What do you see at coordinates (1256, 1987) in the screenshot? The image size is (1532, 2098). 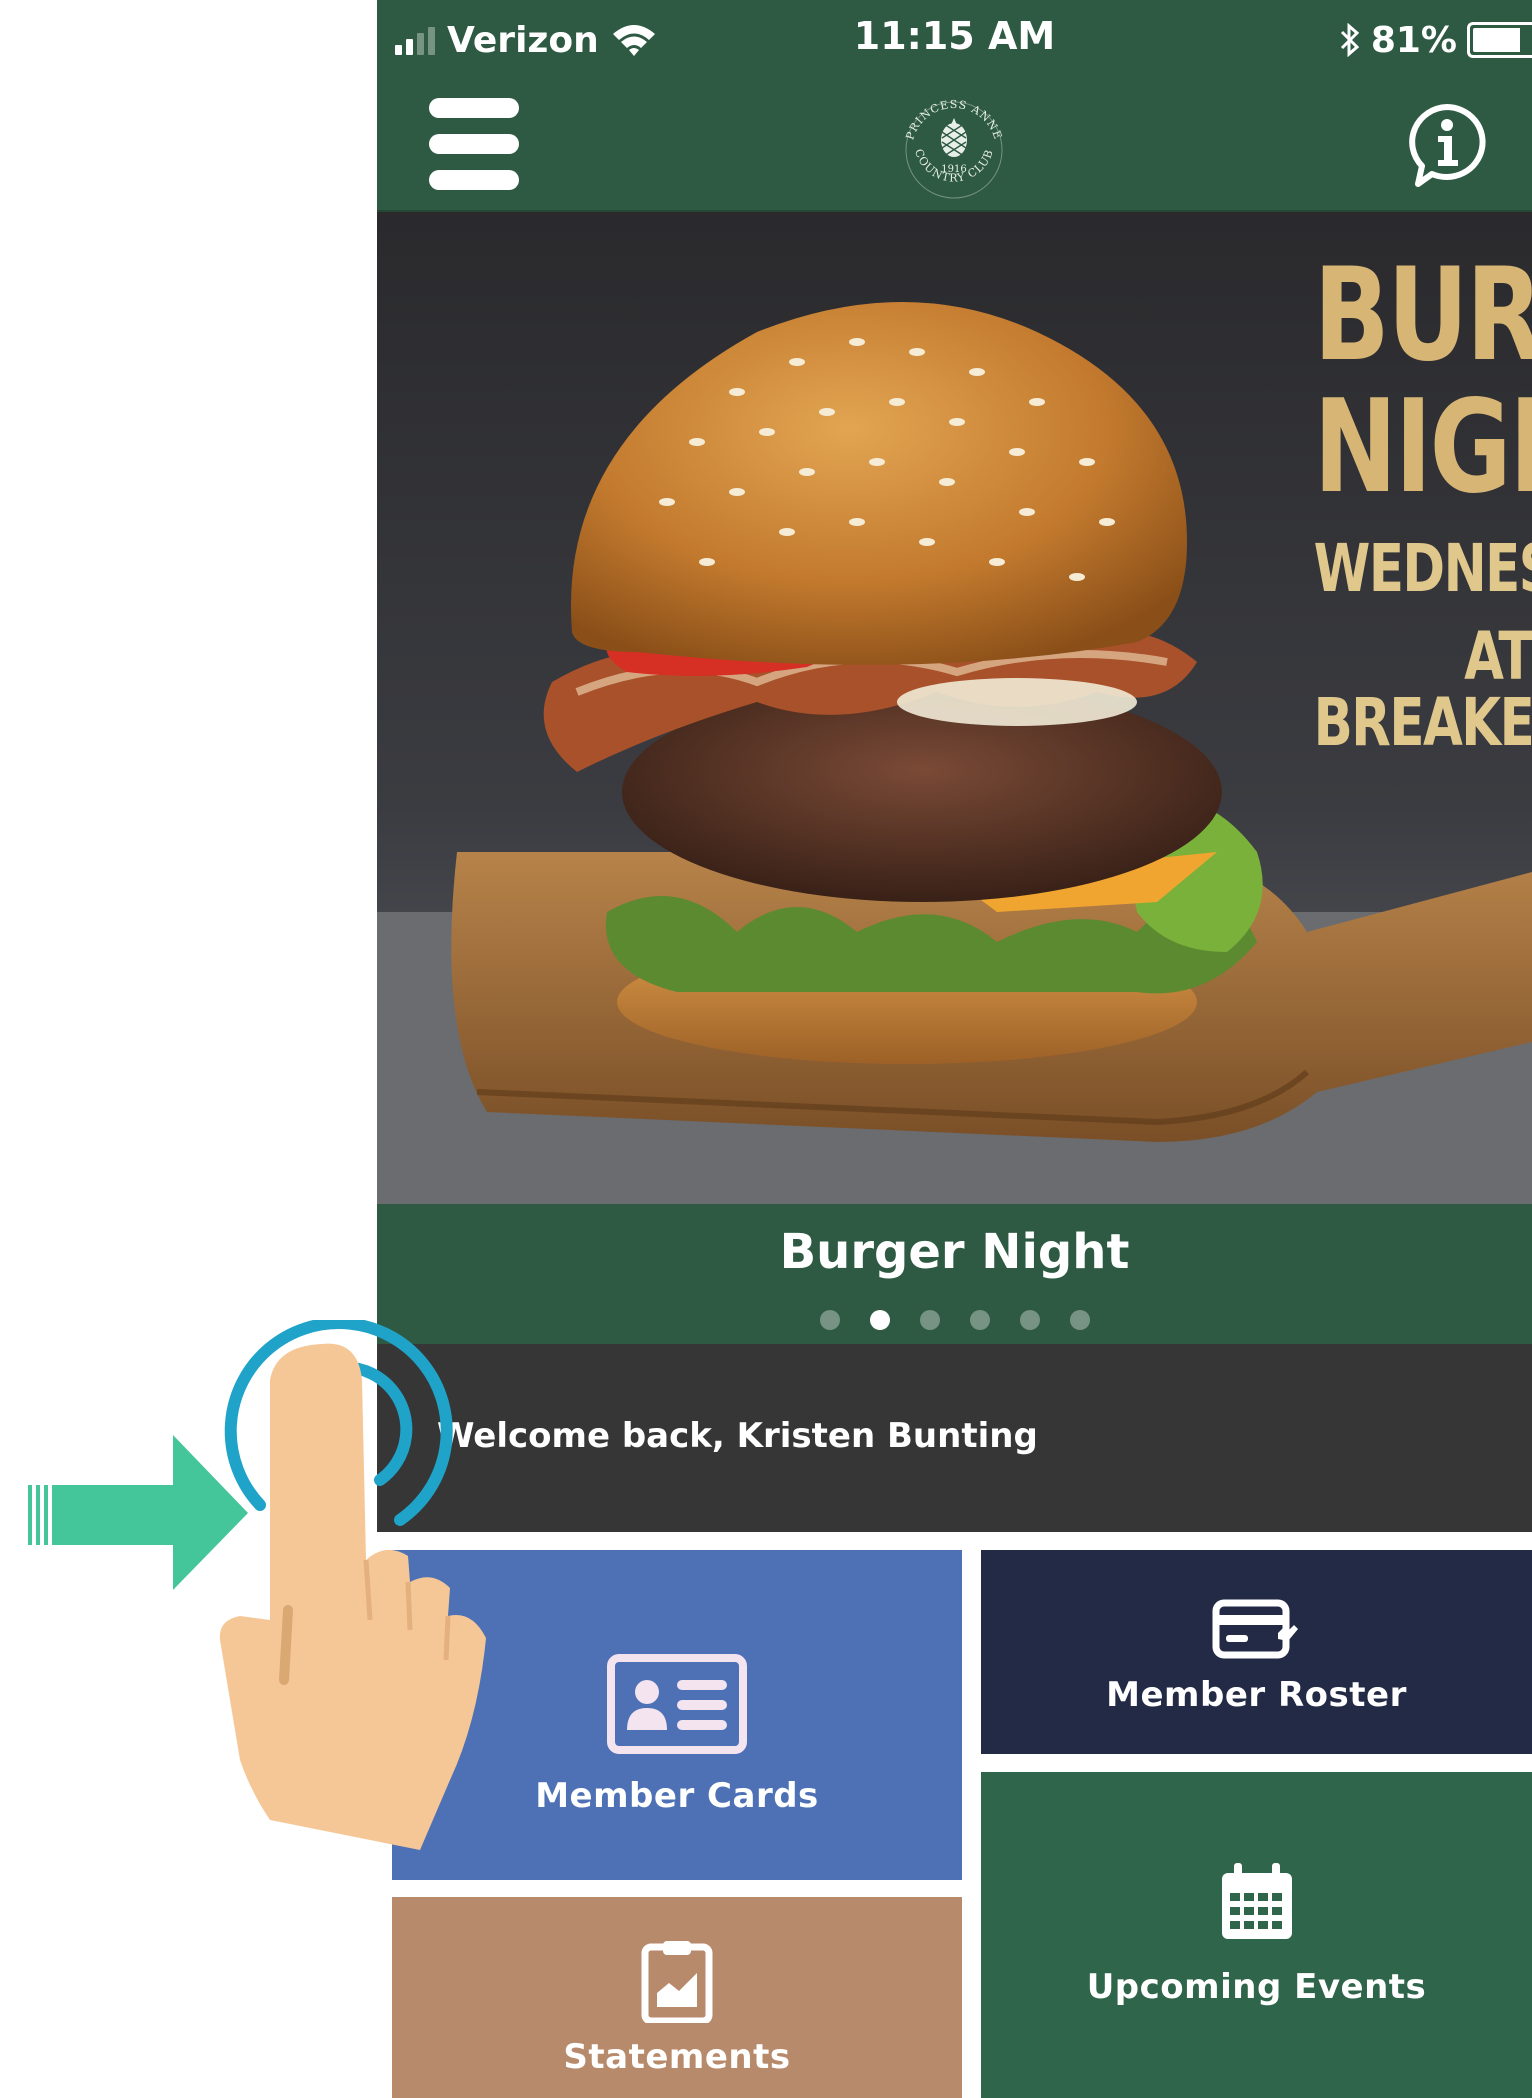 I see `upcoming-events-label: Upcoming Events` at bounding box center [1256, 1987].